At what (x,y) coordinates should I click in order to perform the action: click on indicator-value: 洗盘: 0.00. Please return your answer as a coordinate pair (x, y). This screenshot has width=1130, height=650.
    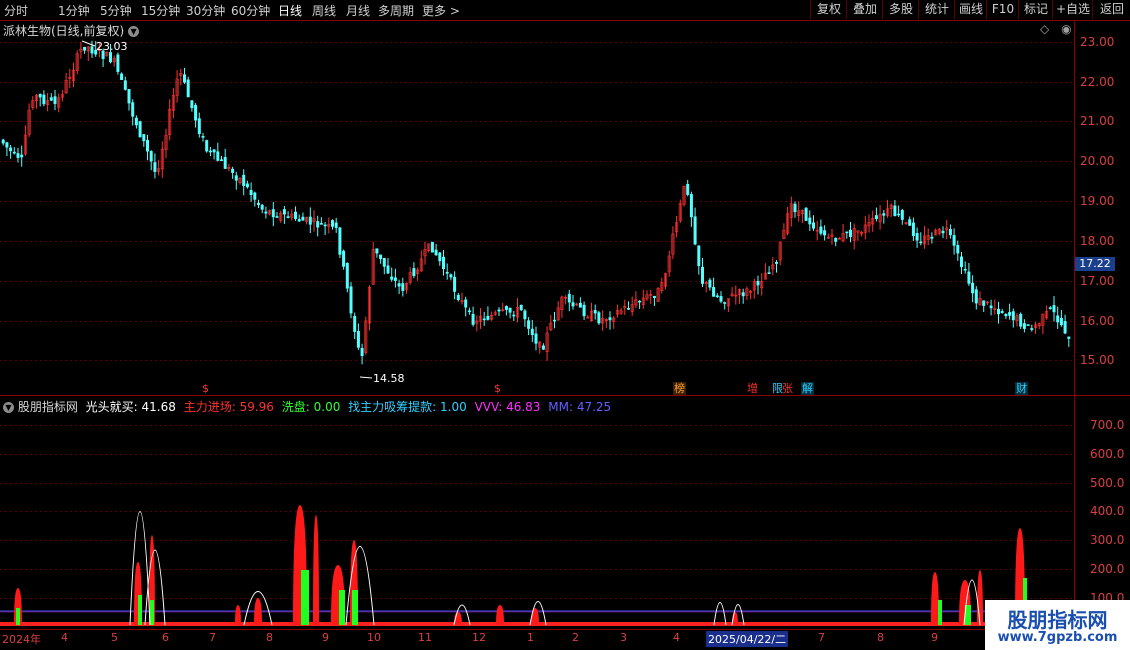
    Looking at the image, I should click on (311, 407).